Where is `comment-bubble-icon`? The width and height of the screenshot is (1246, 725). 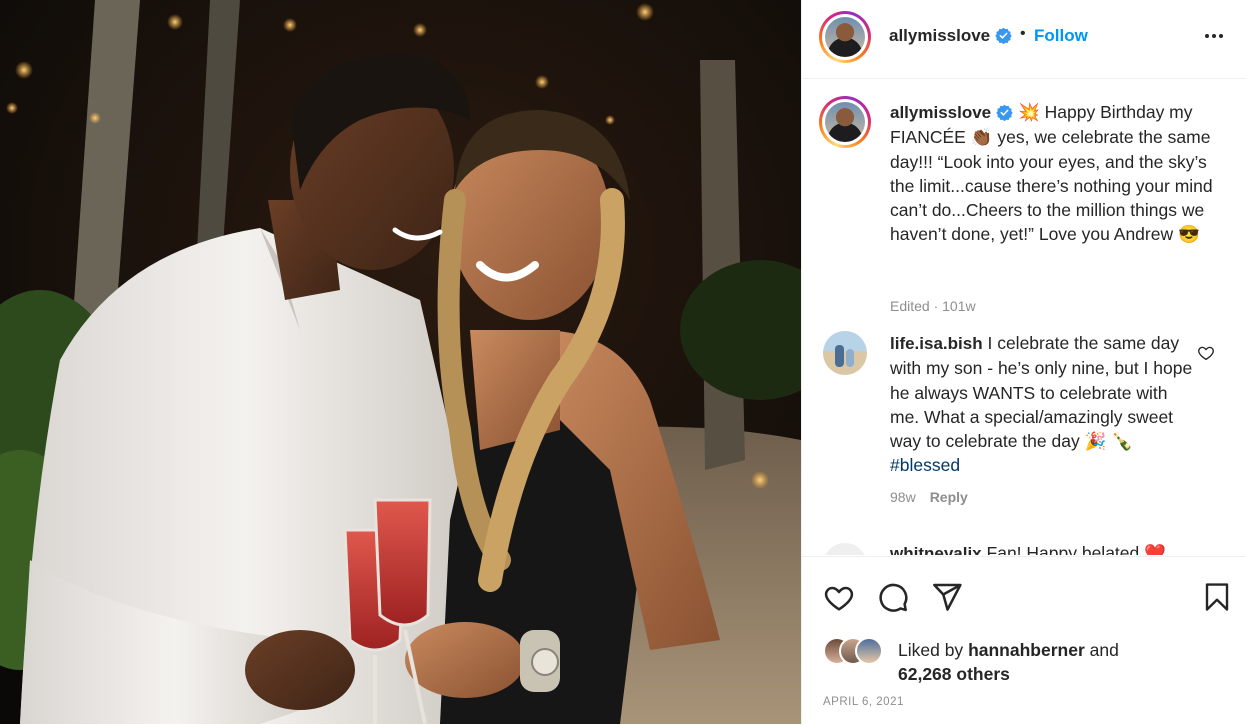
comment-bubble-icon is located at coordinates (893, 597).